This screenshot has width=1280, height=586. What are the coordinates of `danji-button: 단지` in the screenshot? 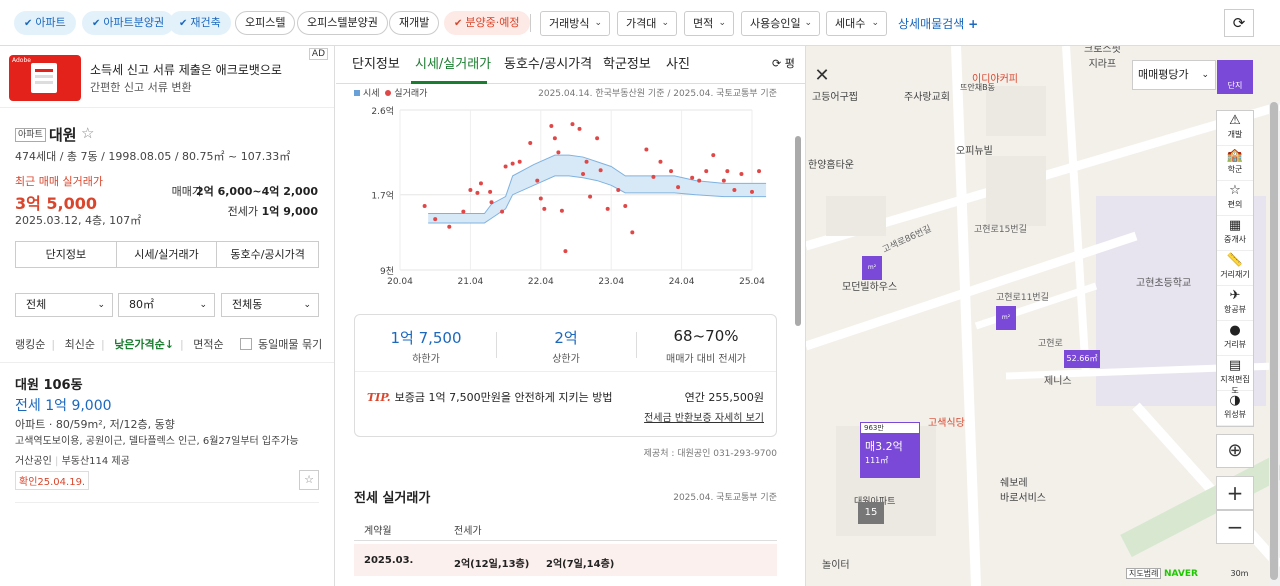 It's located at (1235, 77).